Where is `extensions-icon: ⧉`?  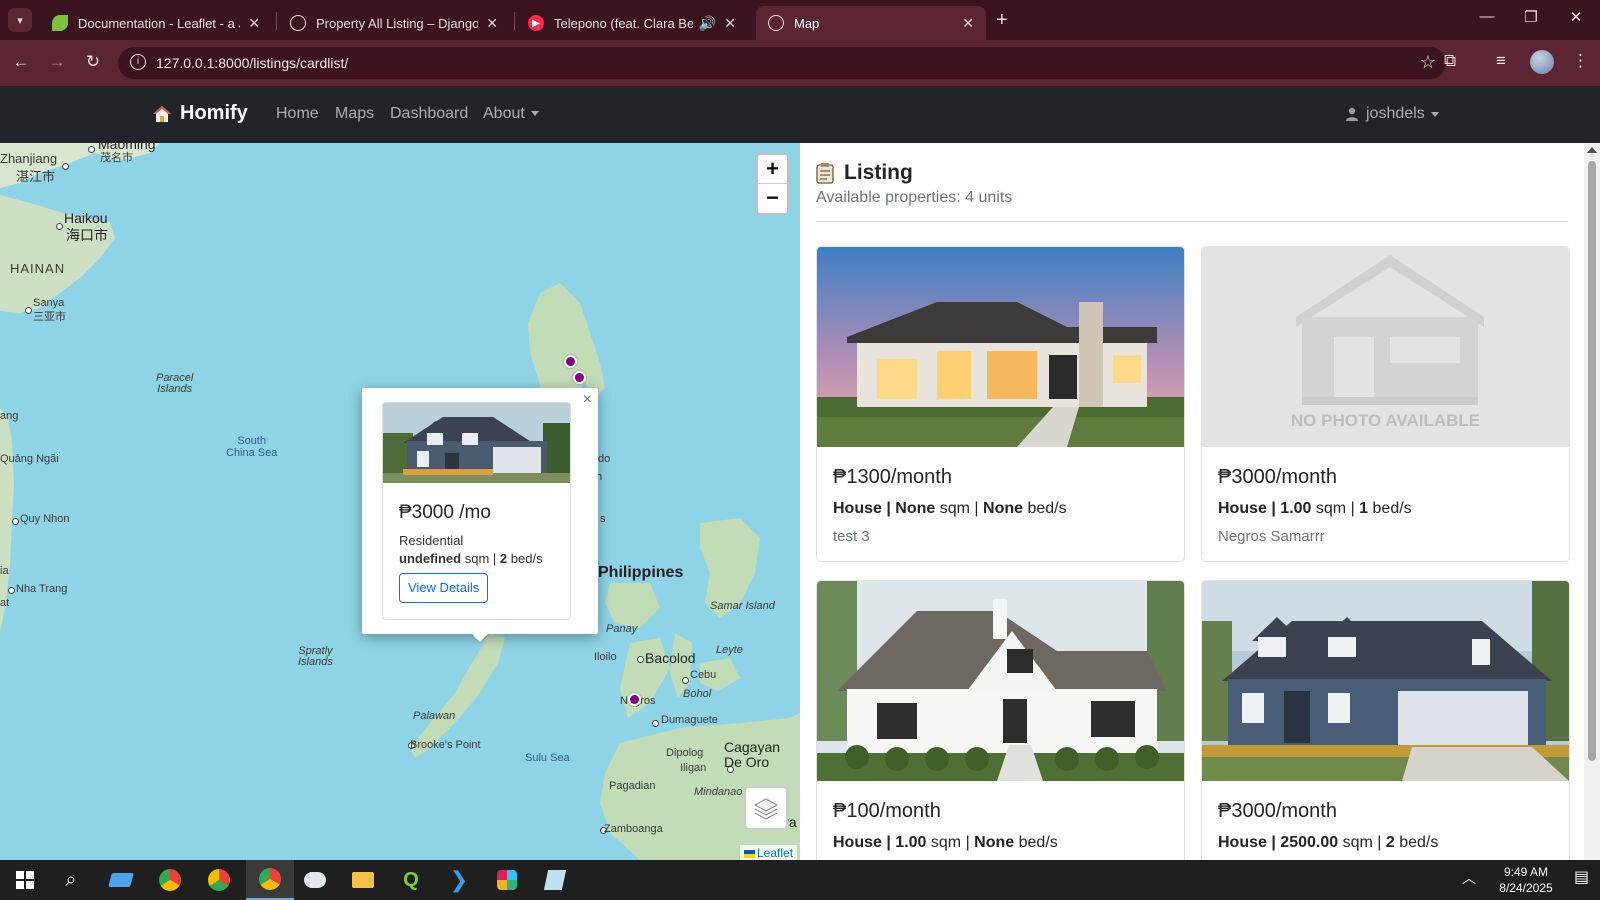 extensions-icon: ⧉ is located at coordinates (1450, 61).